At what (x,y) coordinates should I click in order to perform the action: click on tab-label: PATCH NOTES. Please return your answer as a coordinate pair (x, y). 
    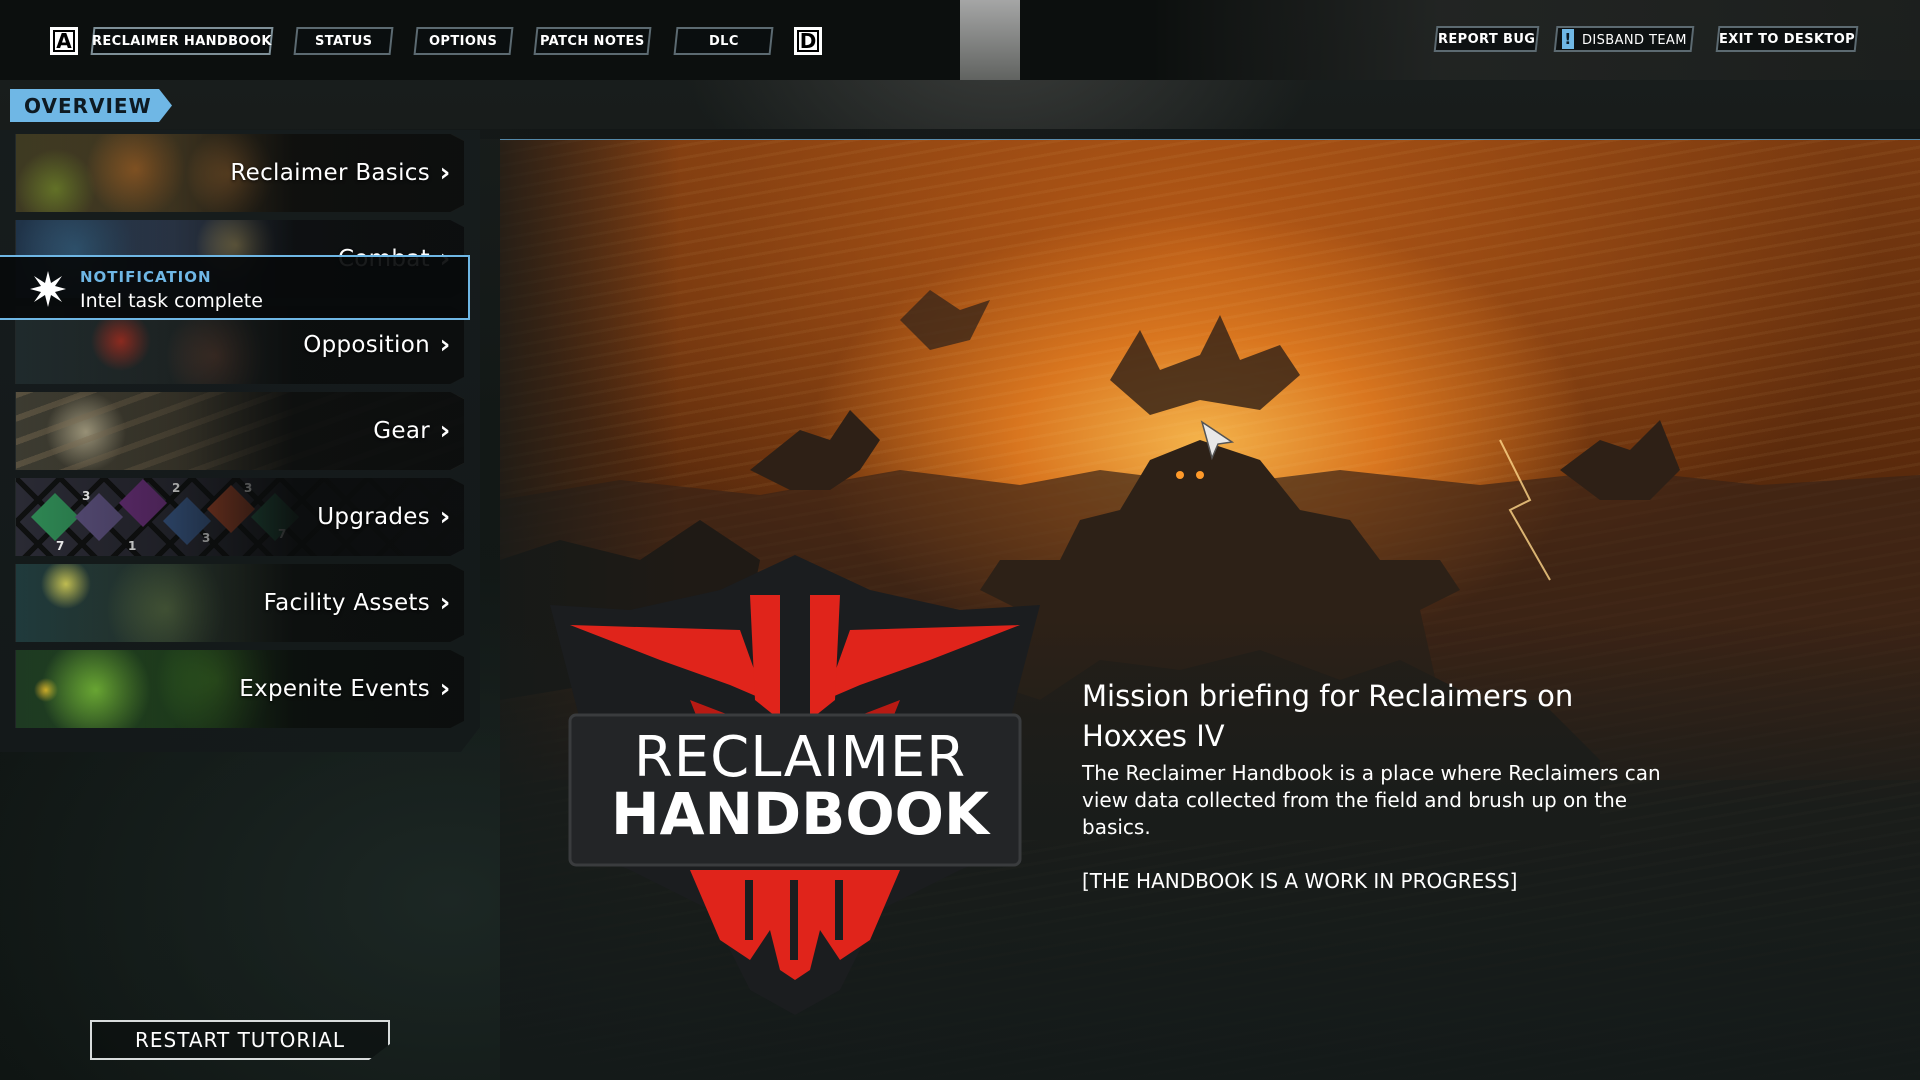
    Looking at the image, I should click on (592, 41).